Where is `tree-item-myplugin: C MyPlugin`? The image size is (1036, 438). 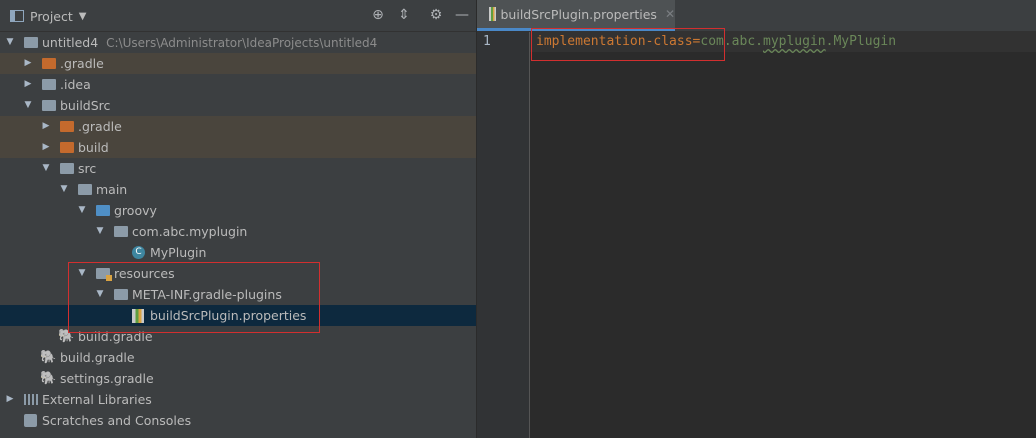
tree-item-myplugin: C MyPlugin is located at coordinates (238, 252).